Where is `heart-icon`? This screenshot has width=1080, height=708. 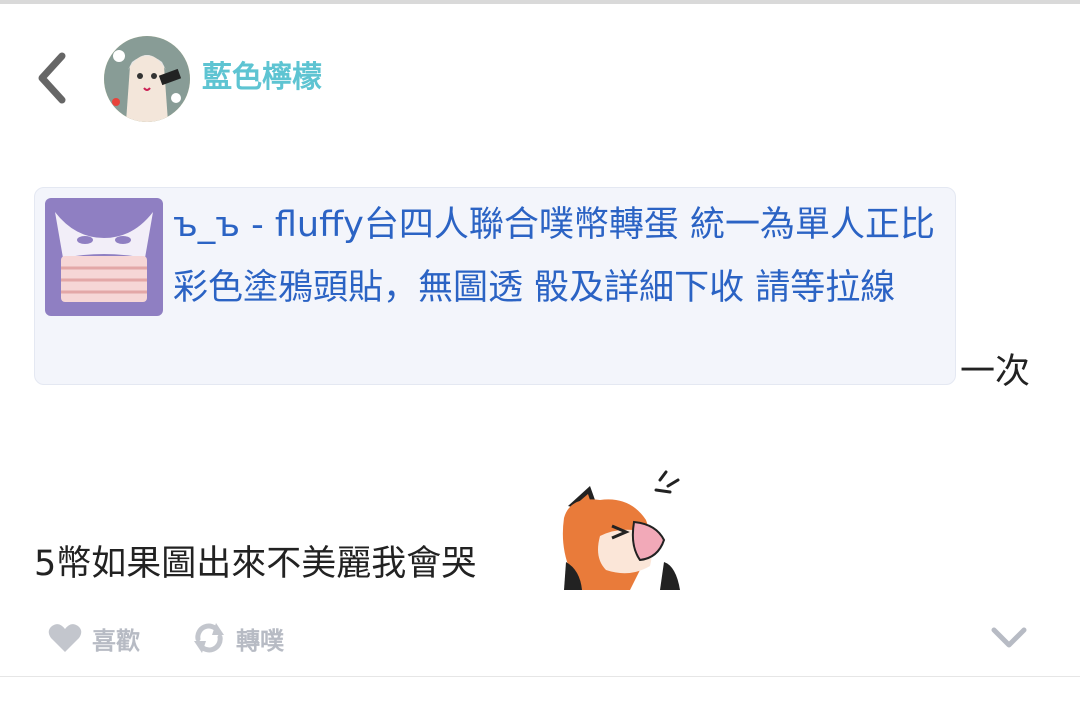
heart-icon is located at coordinates (65, 638).